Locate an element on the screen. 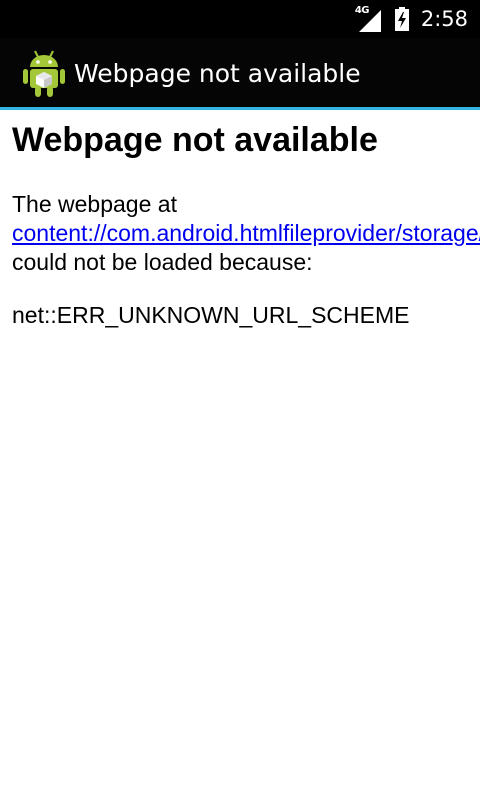 The image size is (480, 800). intro-text: The webpage at is located at coordinates (94, 204).